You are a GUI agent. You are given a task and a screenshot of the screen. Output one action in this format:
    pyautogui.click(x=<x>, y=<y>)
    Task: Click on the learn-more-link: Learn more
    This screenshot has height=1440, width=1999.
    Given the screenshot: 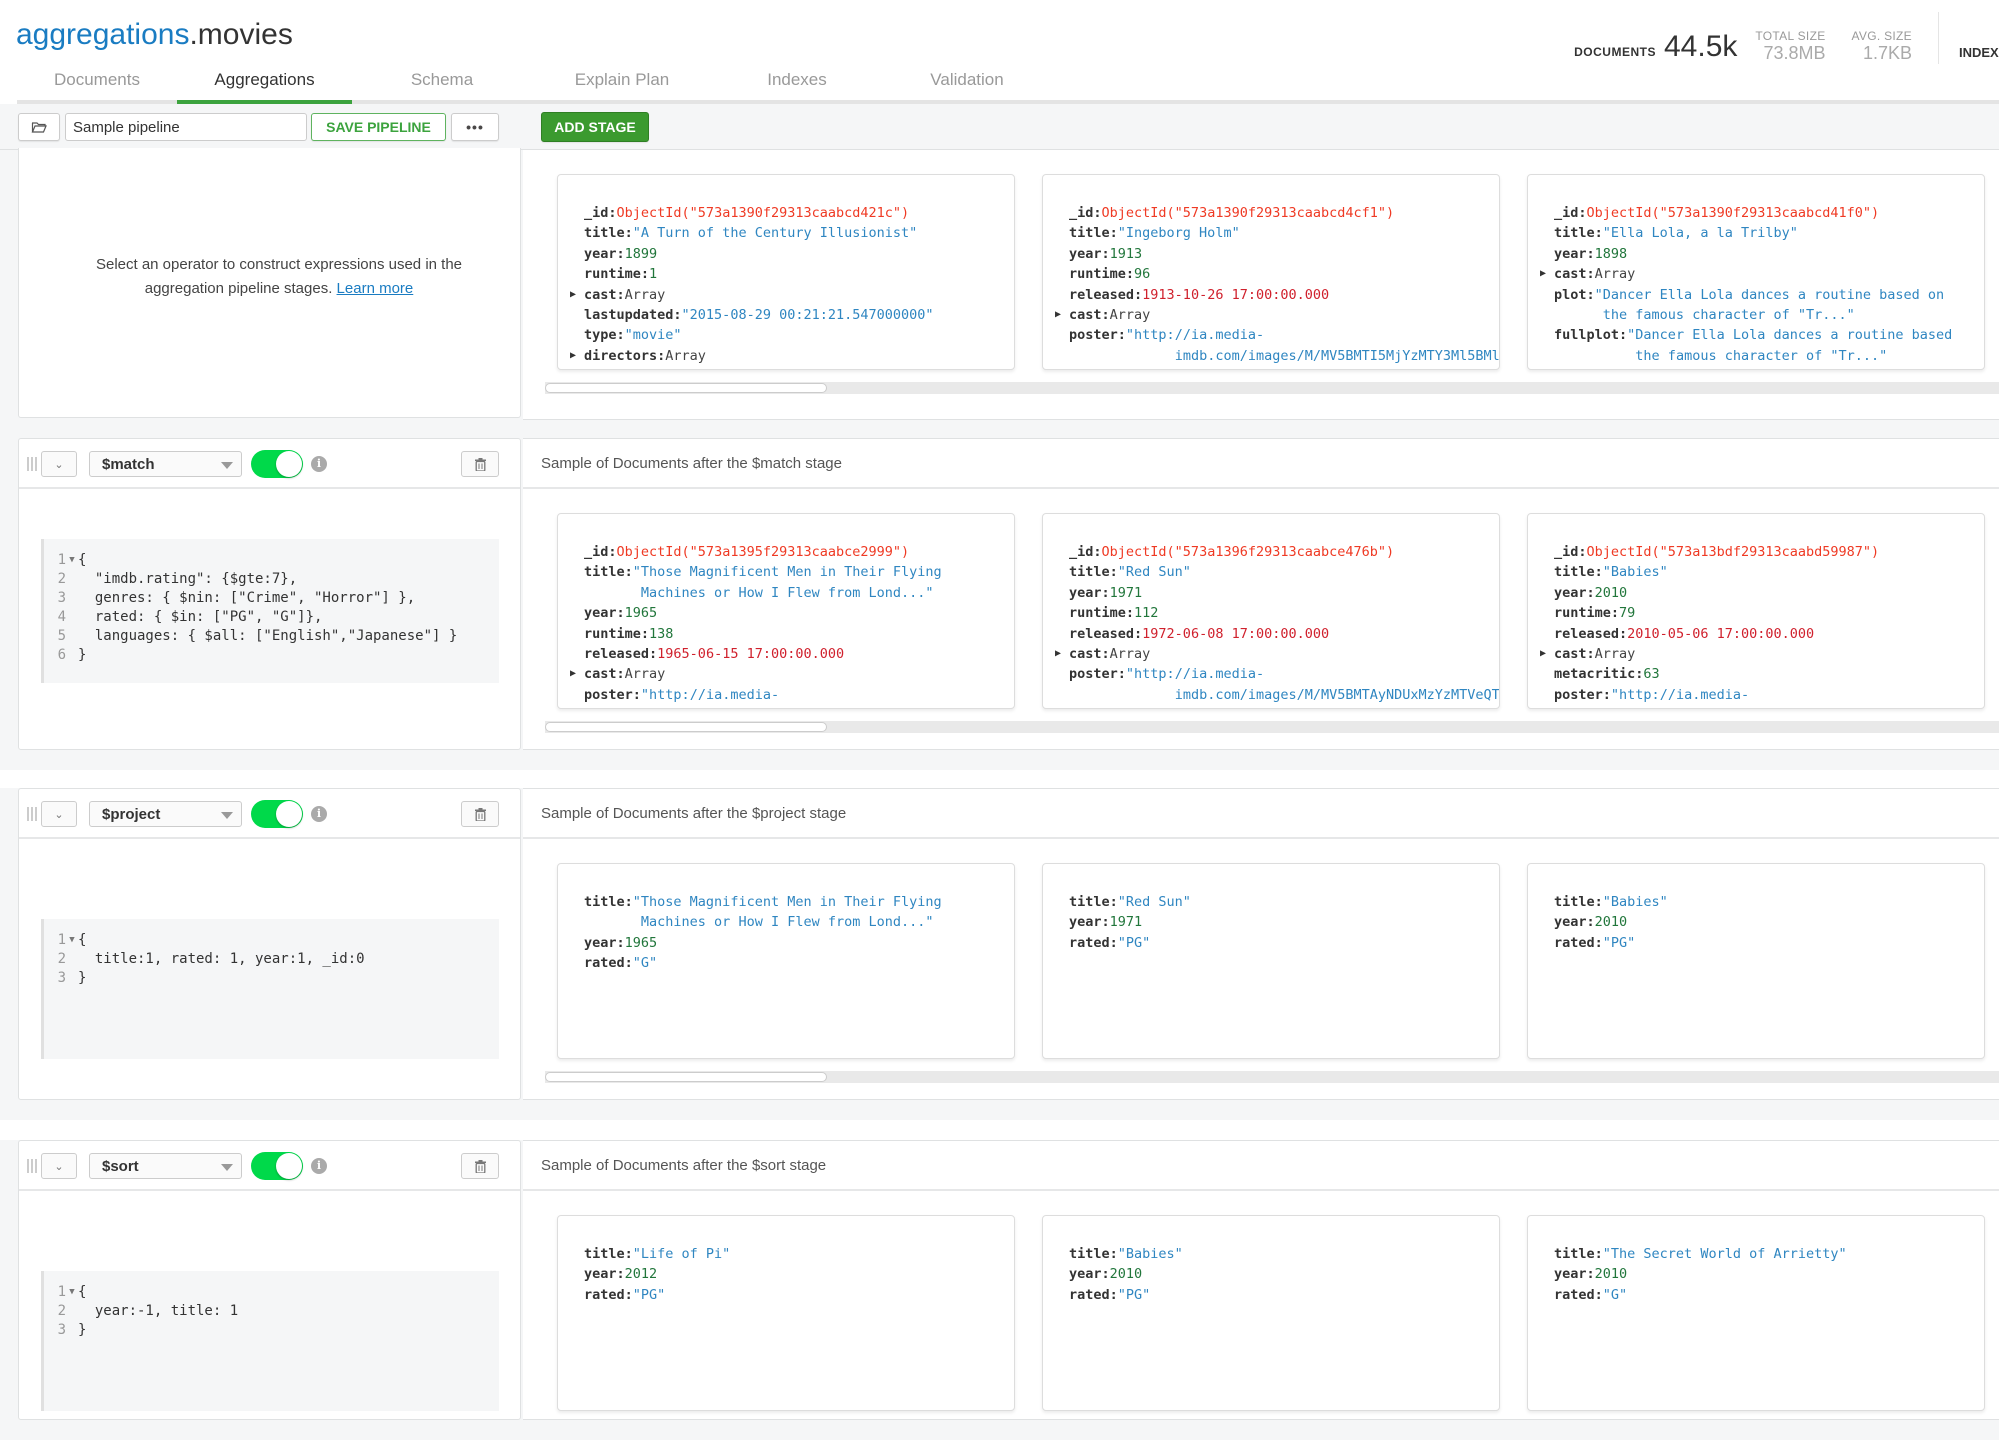 What is the action you would take?
    pyautogui.click(x=375, y=288)
    